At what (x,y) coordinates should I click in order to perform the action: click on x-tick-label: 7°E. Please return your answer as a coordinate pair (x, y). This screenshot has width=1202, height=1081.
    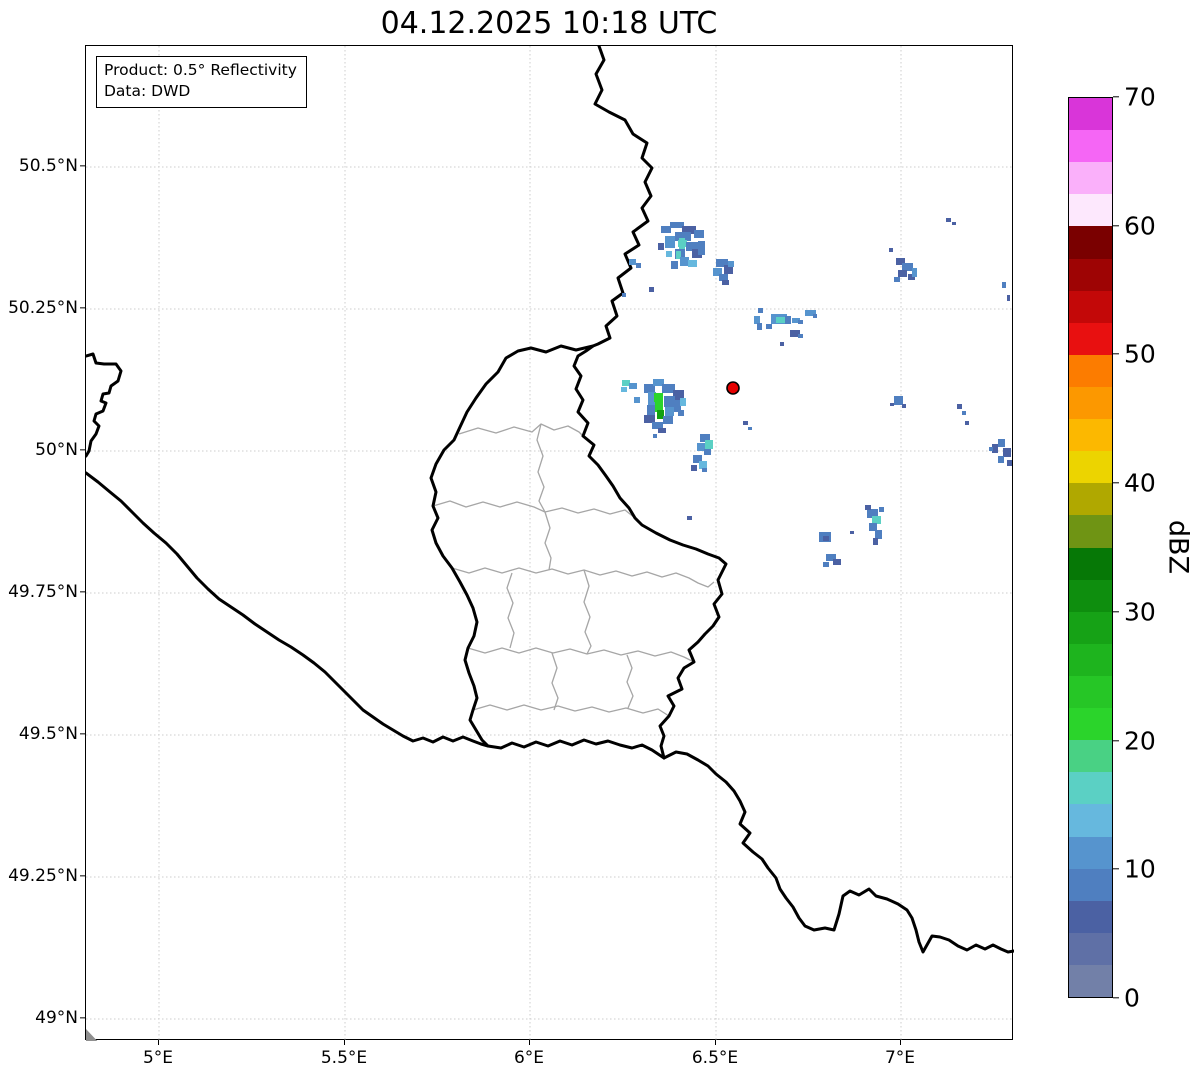
    Looking at the image, I should click on (900, 1058).